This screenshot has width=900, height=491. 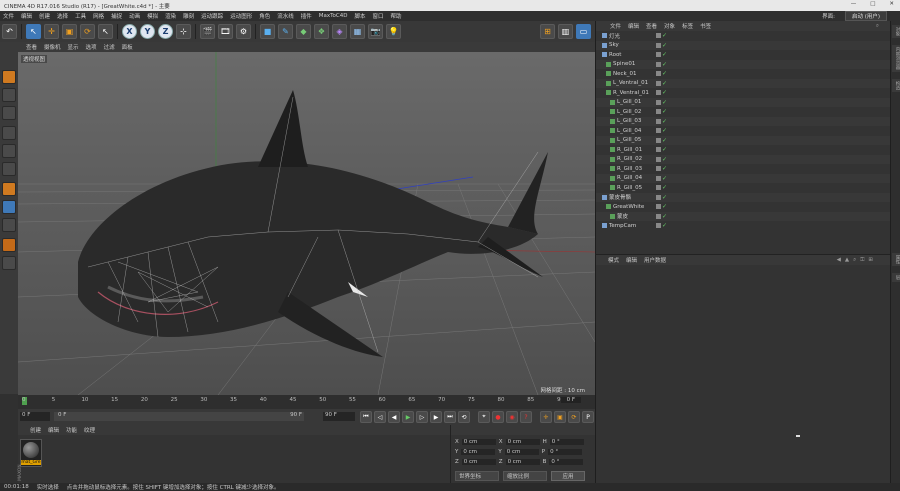 What do you see at coordinates (285, 31) in the screenshot?
I see `pen-icon: ✎` at bounding box center [285, 31].